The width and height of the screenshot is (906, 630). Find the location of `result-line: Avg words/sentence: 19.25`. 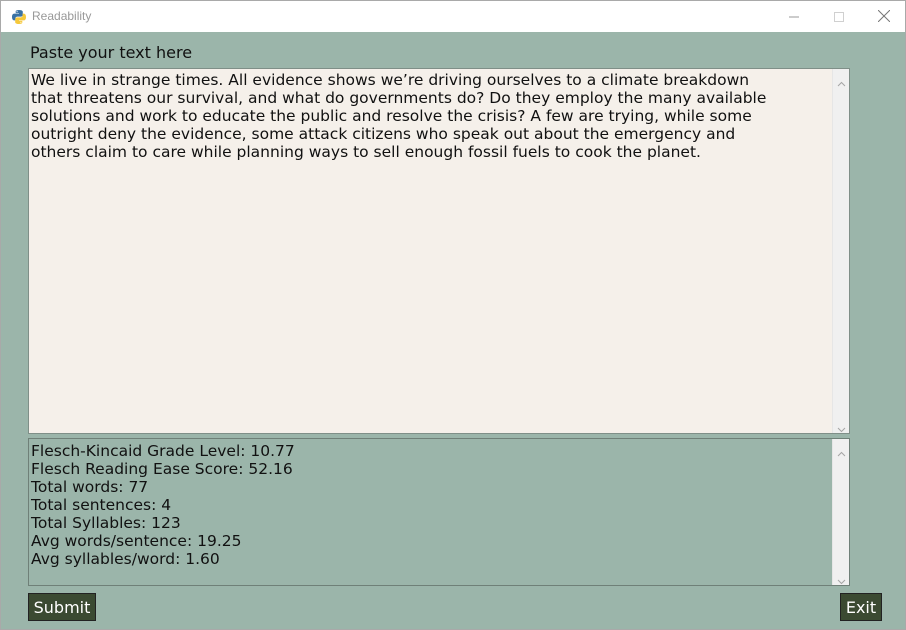

result-line: Avg words/sentence: 19.25 is located at coordinates (136, 541).